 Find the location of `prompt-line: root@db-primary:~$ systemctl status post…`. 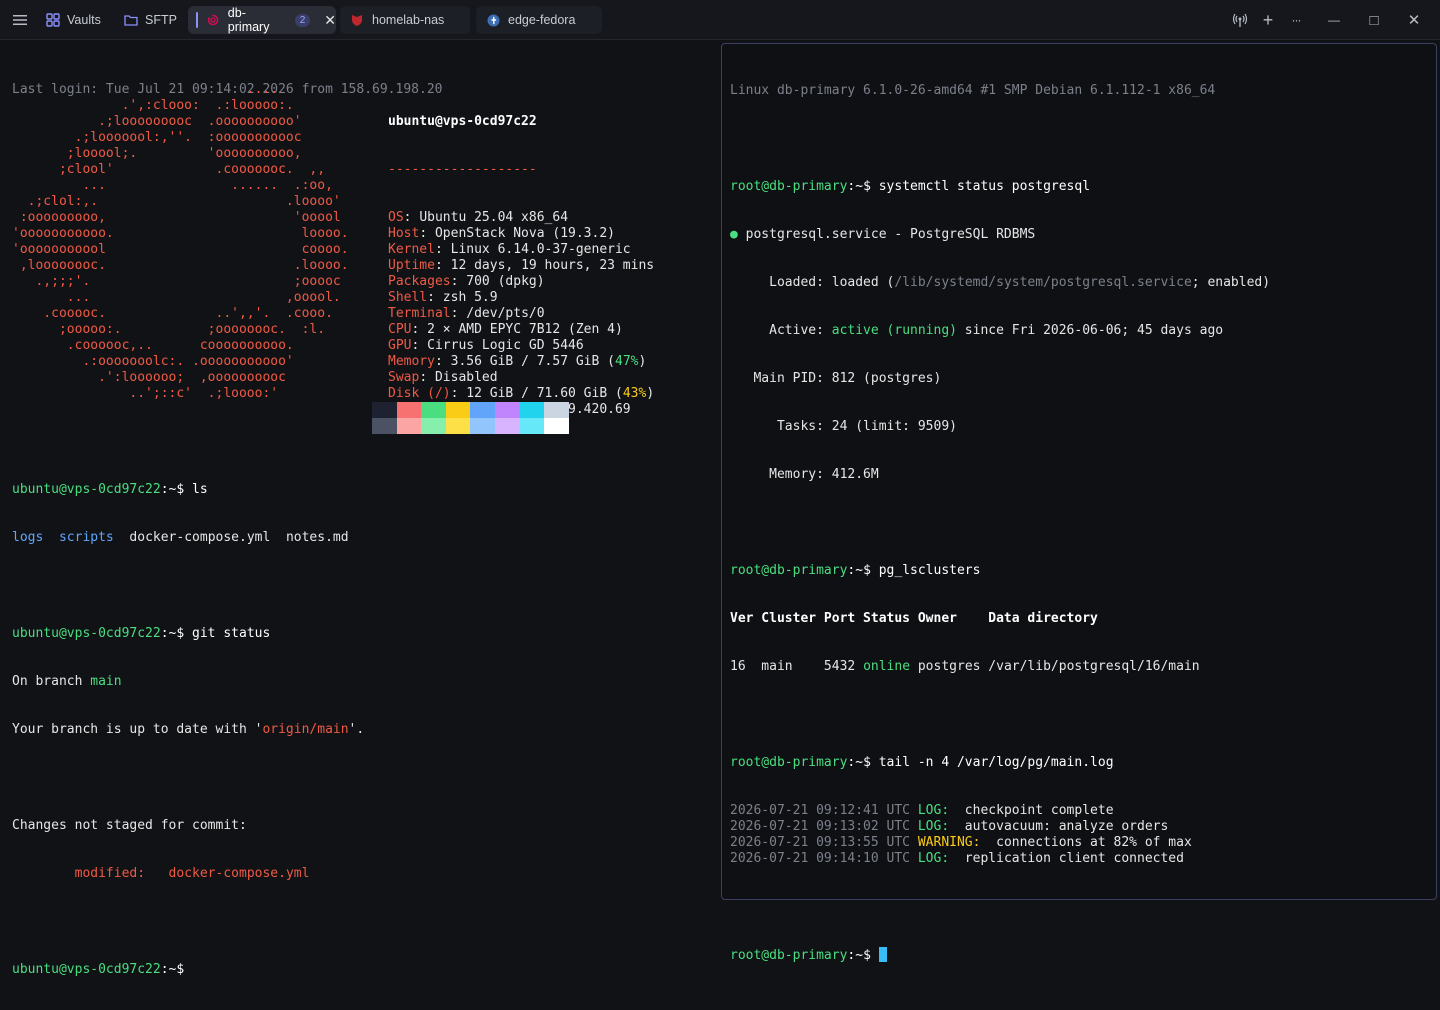

prompt-line: root@db-primary:~$ systemctl status post… is located at coordinates (910, 186).